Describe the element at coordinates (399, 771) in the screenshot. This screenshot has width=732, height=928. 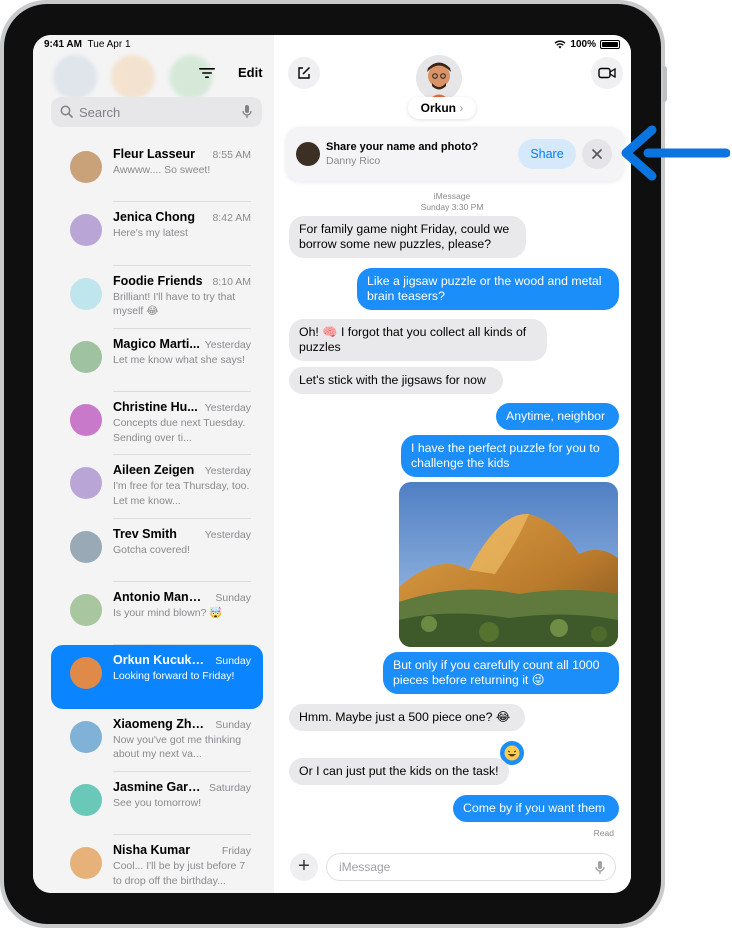
I see `message-bubble-incoming: Or I can just put the kids on the task!` at that location.